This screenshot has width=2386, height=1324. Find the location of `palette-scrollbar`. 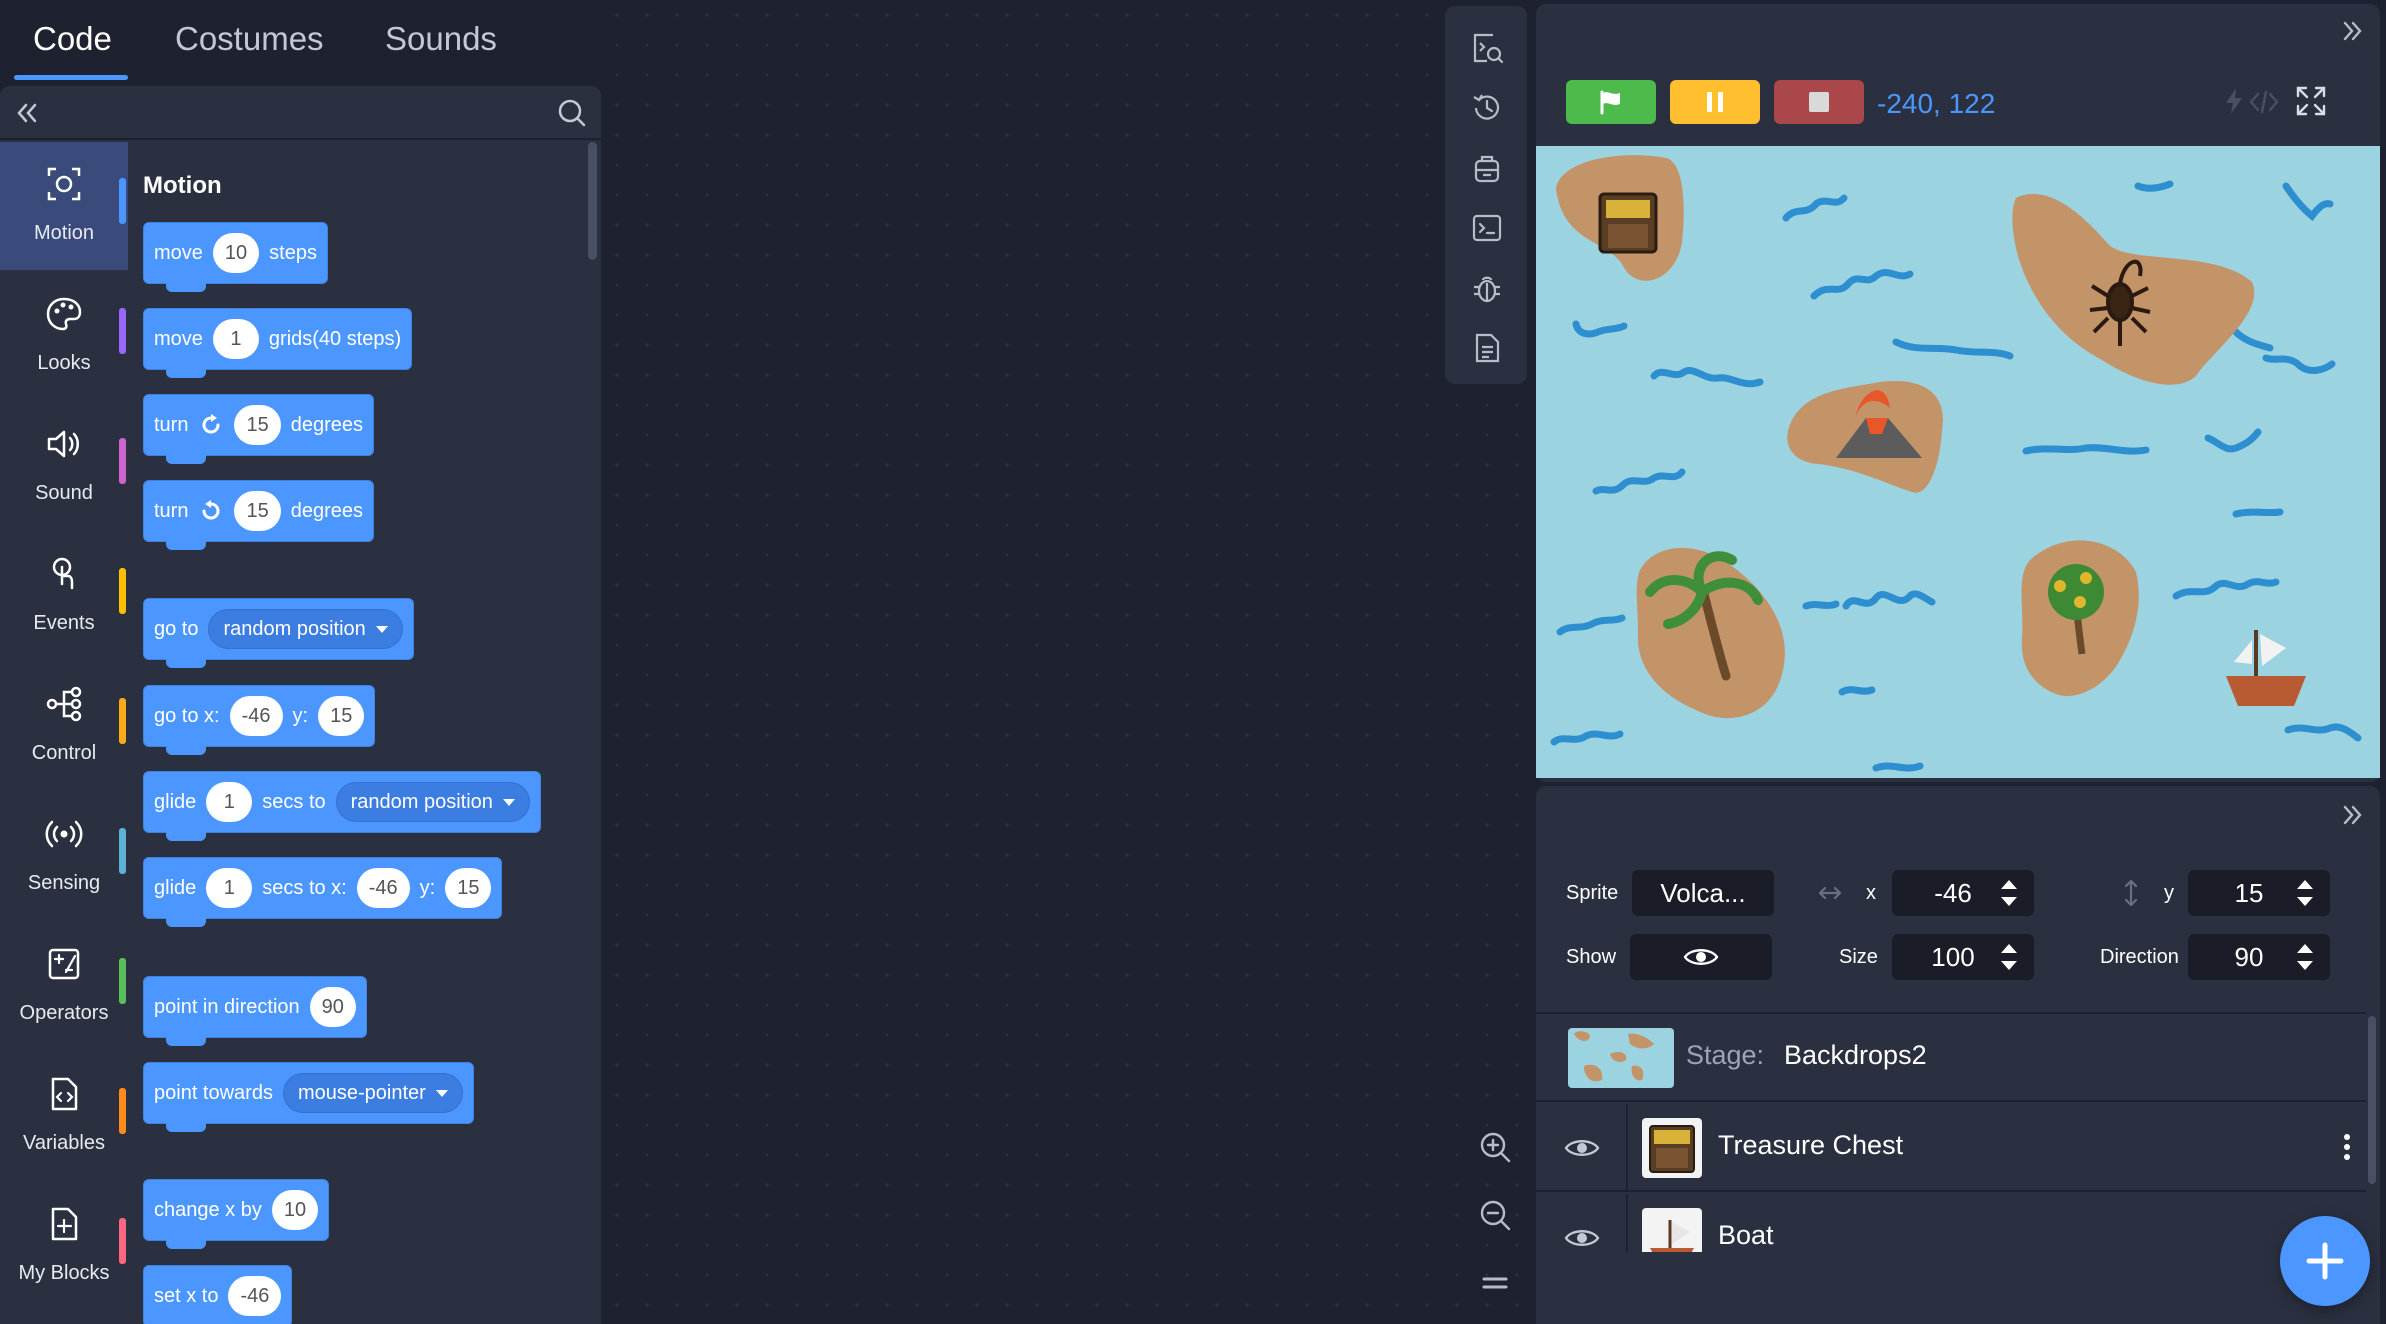

palette-scrollbar is located at coordinates (592, 201).